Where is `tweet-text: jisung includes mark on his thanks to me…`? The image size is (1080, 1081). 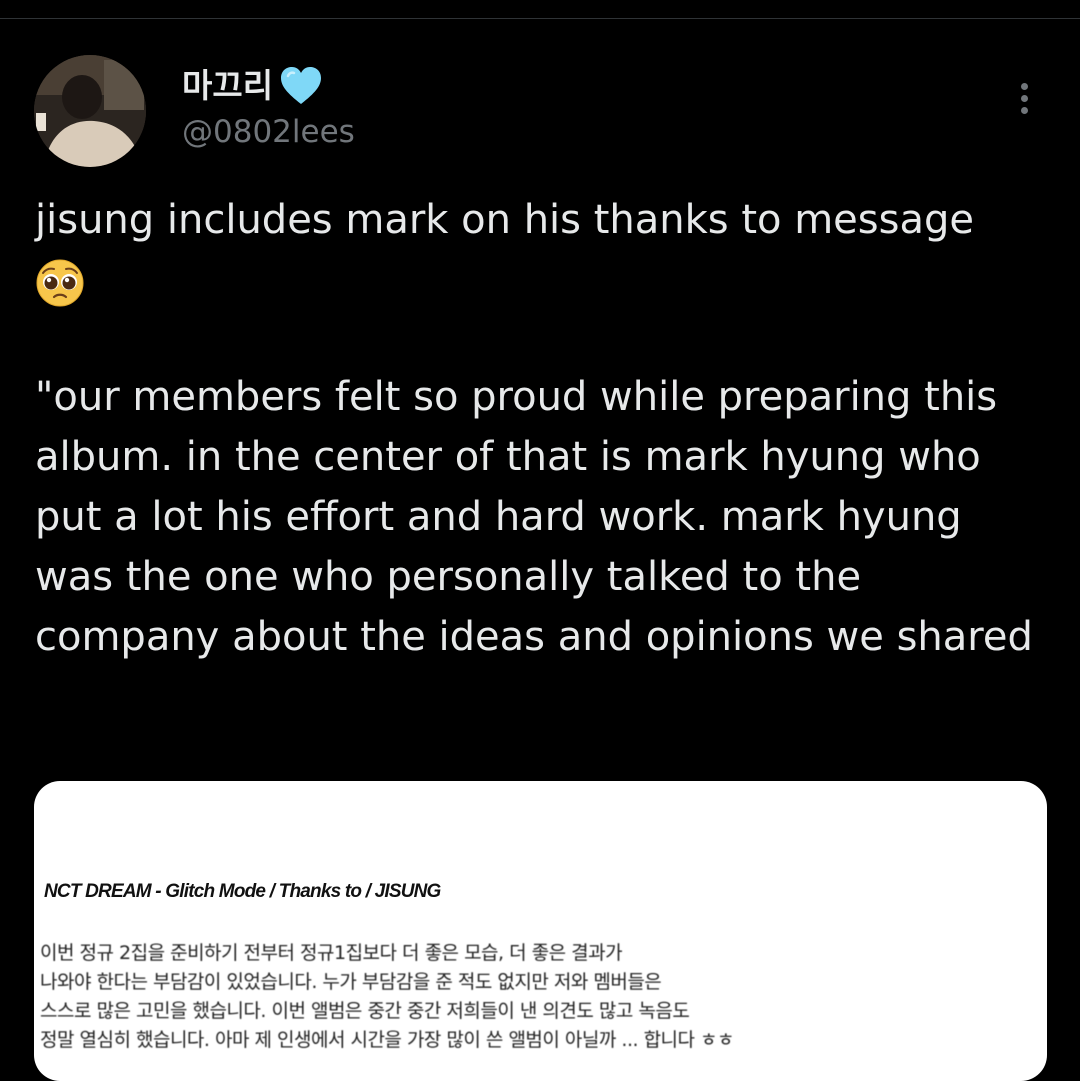
tweet-text: jisung includes mark on his thanks to me… is located at coordinates (504, 220).